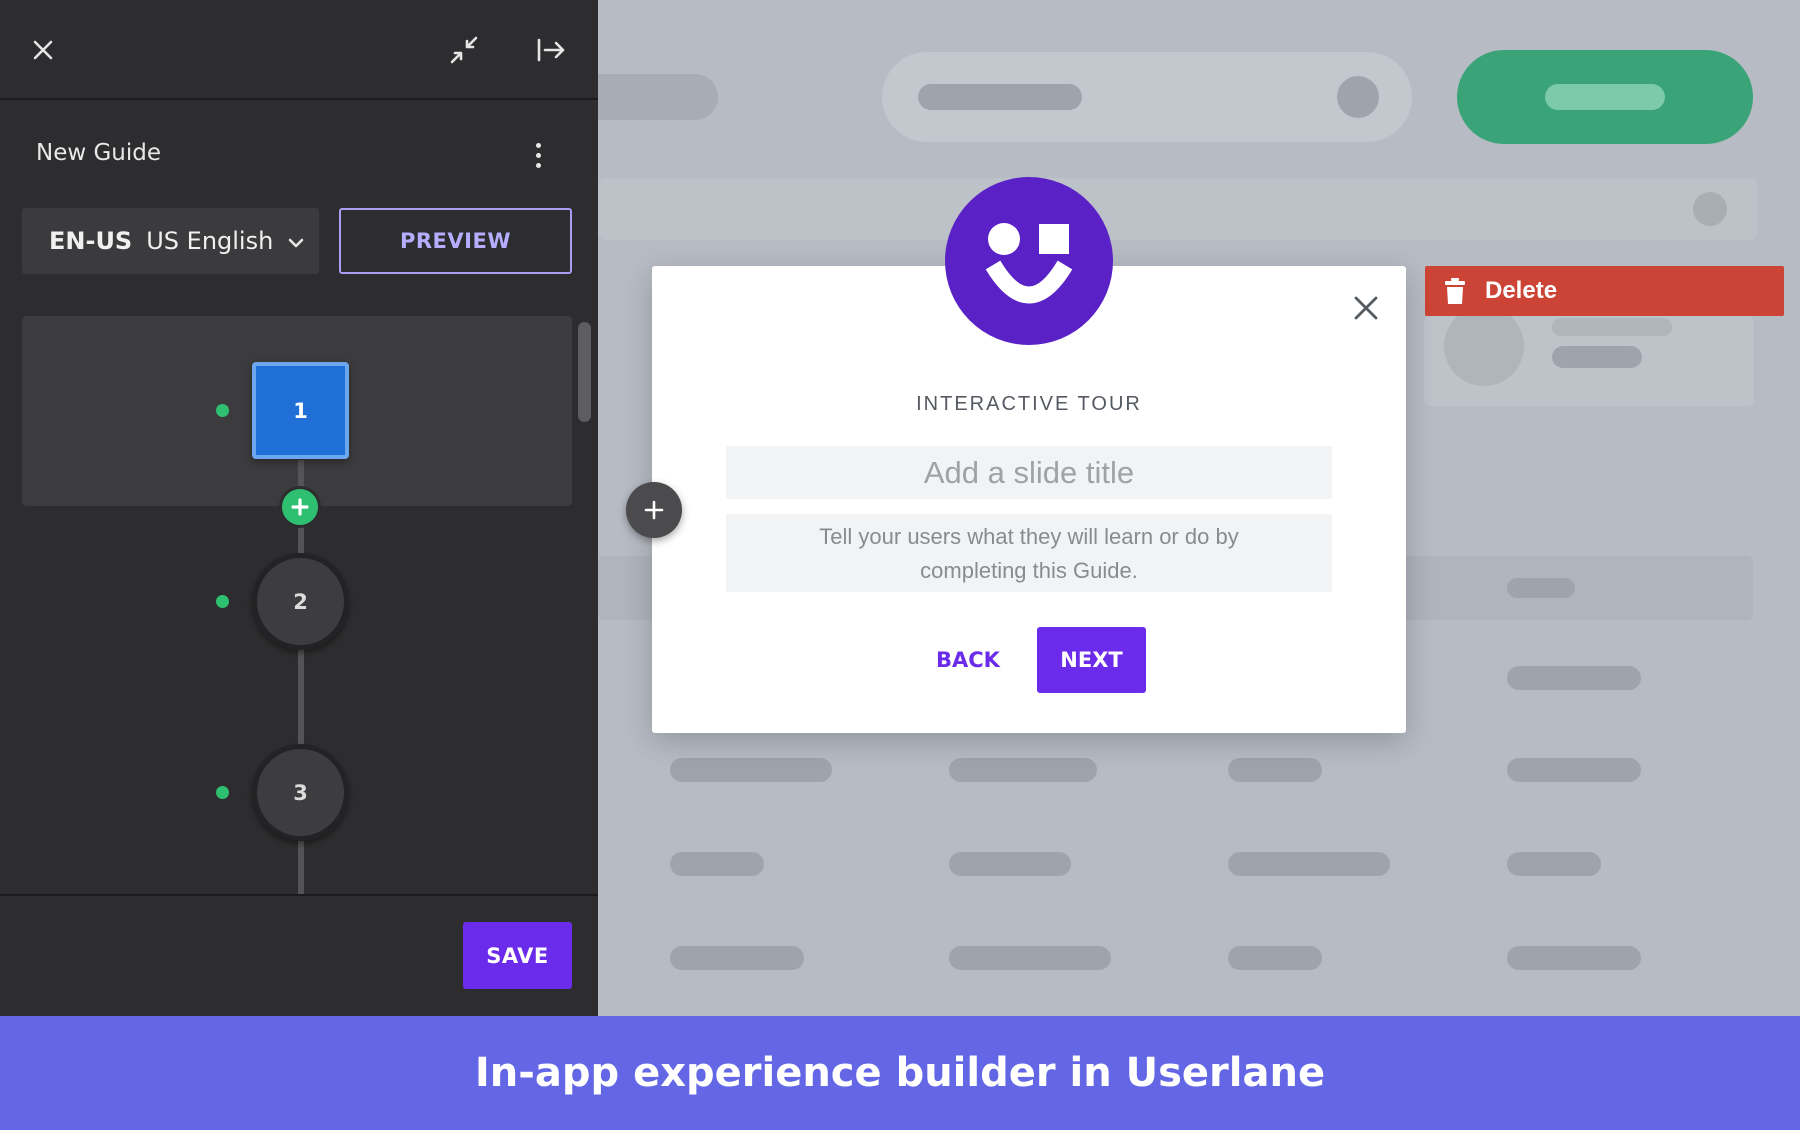 This screenshot has width=1800, height=1130. What do you see at coordinates (551, 50) in the screenshot?
I see `dock-right-icon` at bounding box center [551, 50].